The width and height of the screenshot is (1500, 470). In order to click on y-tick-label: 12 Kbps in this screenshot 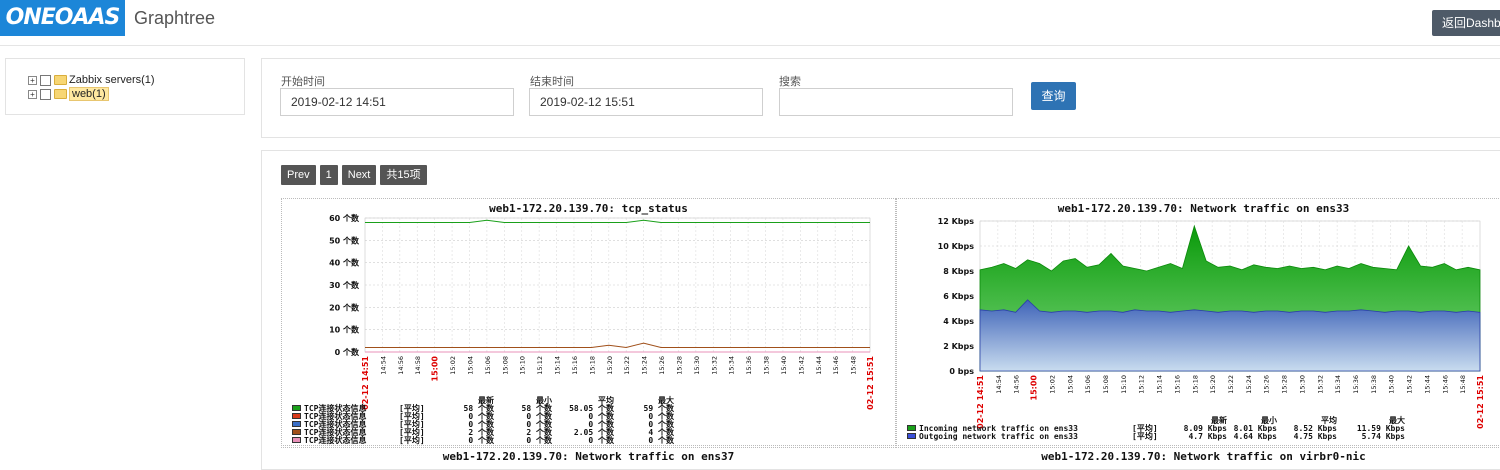, I will do `click(956, 221)`.